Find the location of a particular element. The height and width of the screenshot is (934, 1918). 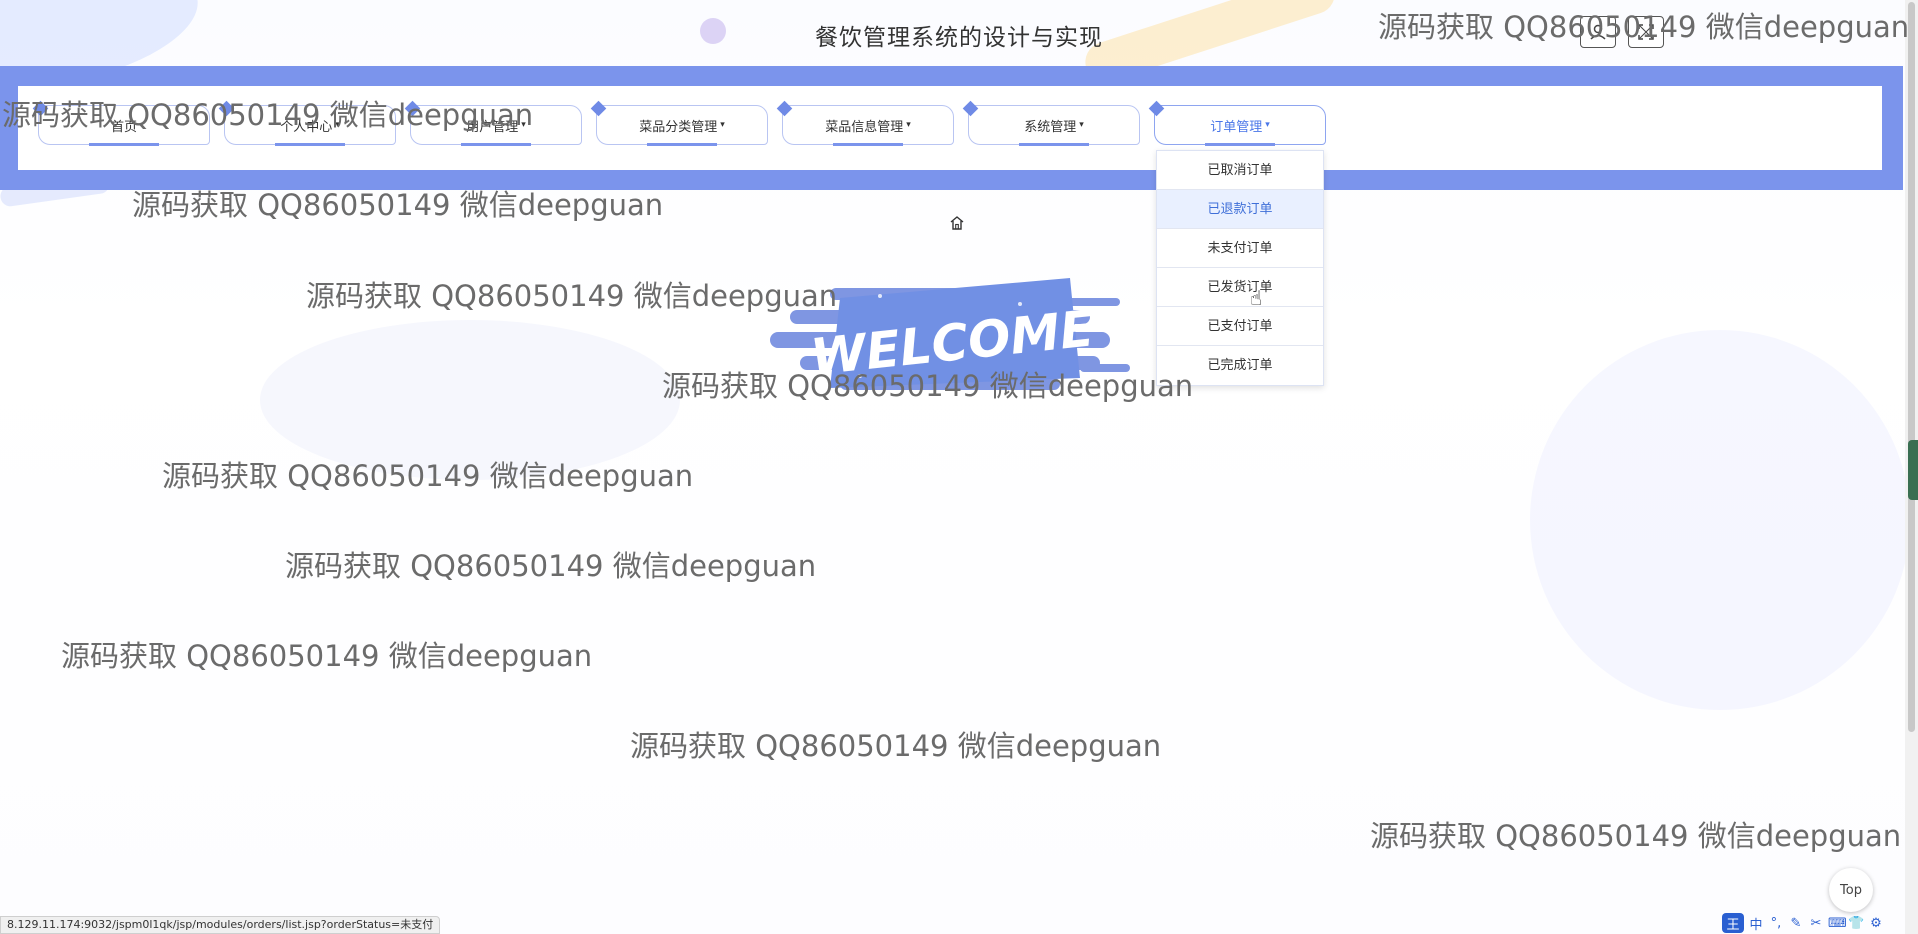

pen-icon: ✎ is located at coordinates (1796, 923).